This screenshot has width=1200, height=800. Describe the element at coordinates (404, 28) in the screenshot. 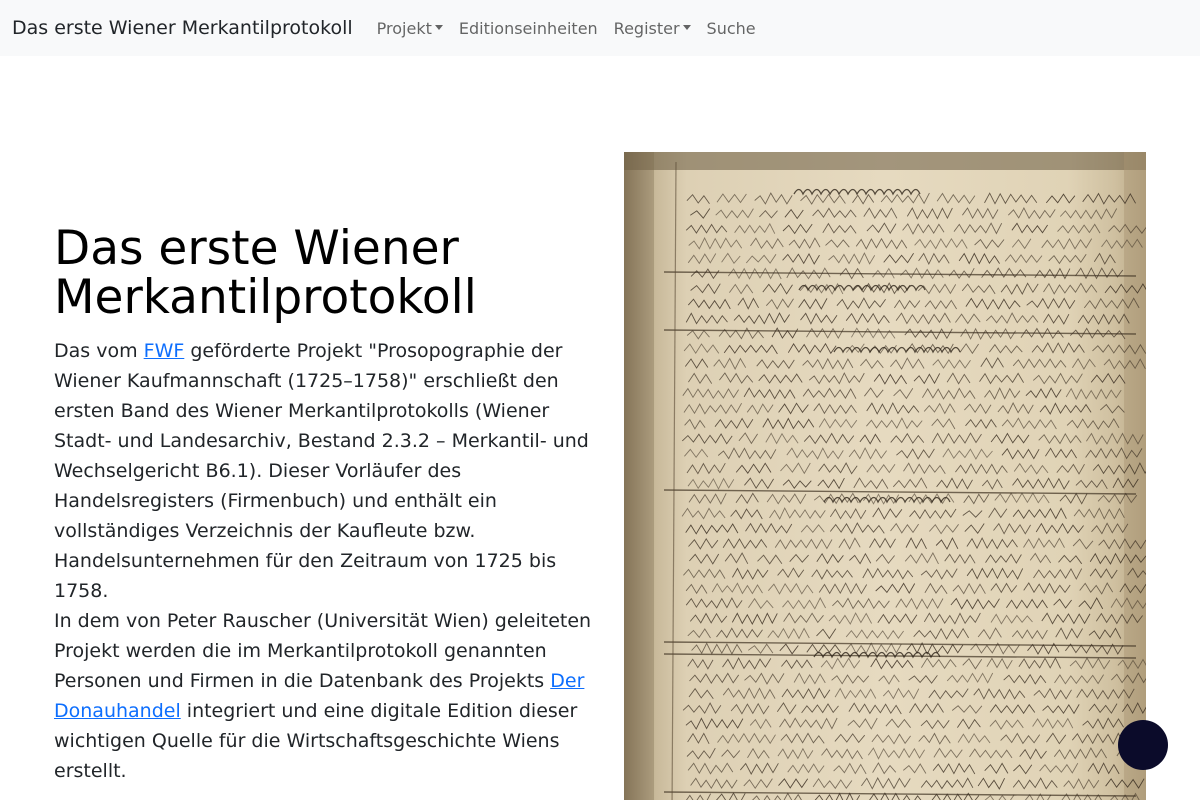

I see `nav-projekt-label: Projekt` at that location.